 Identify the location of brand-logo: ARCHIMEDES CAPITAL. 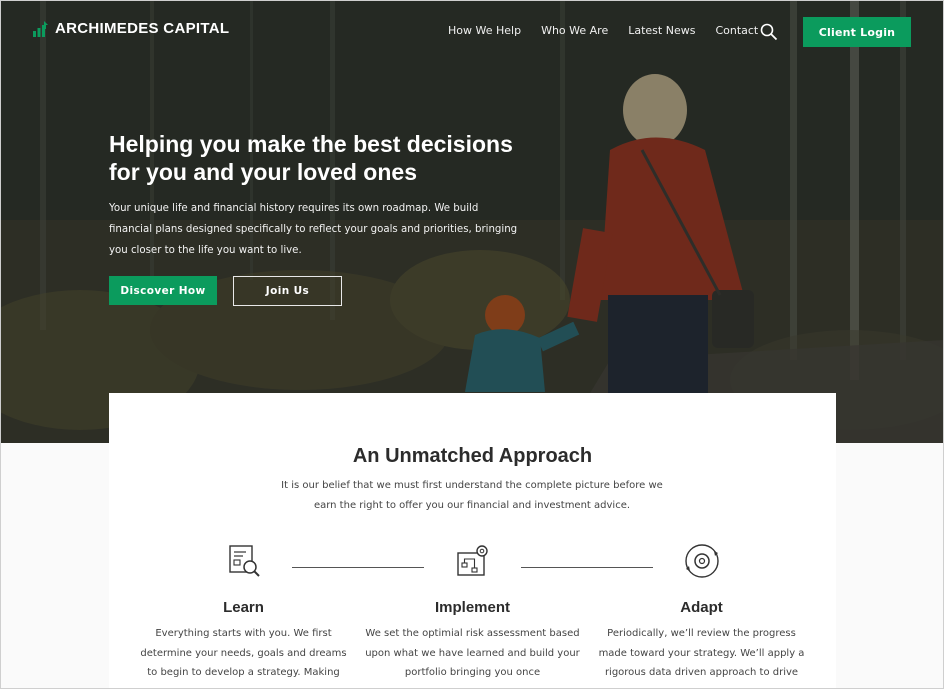
(131, 28).